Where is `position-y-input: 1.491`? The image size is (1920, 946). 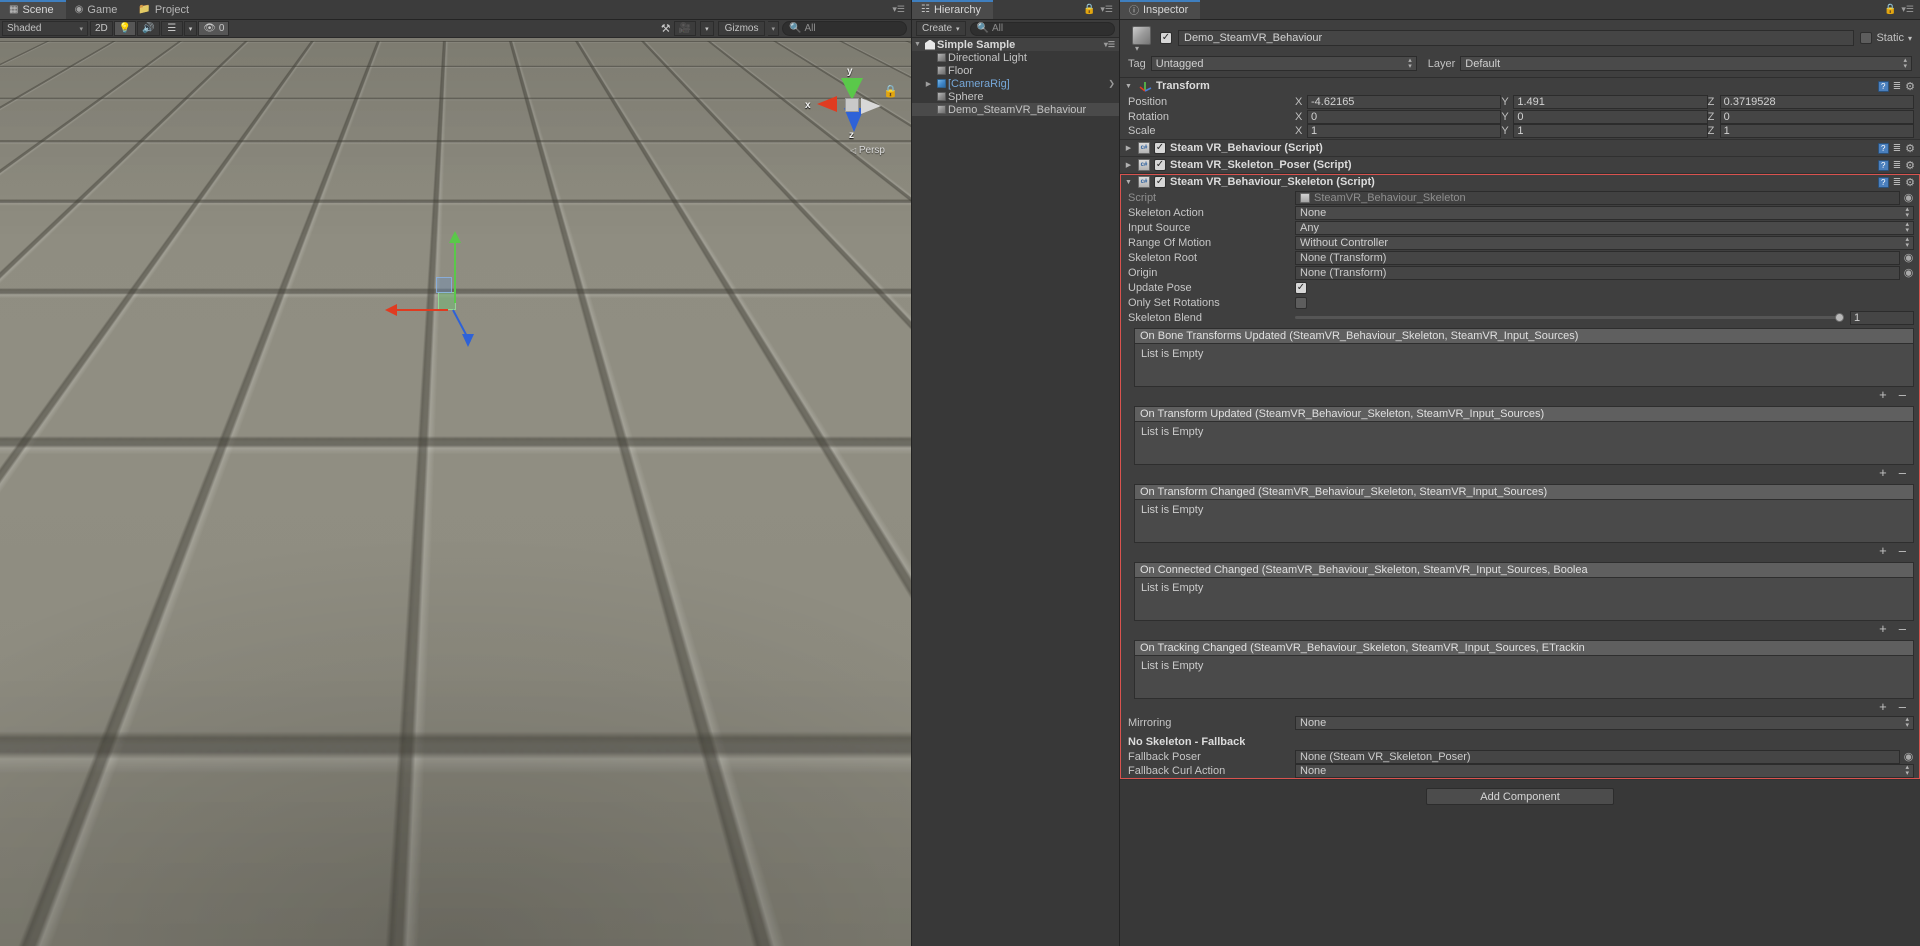
position-y-input: 1.491 is located at coordinates (1610, 101).